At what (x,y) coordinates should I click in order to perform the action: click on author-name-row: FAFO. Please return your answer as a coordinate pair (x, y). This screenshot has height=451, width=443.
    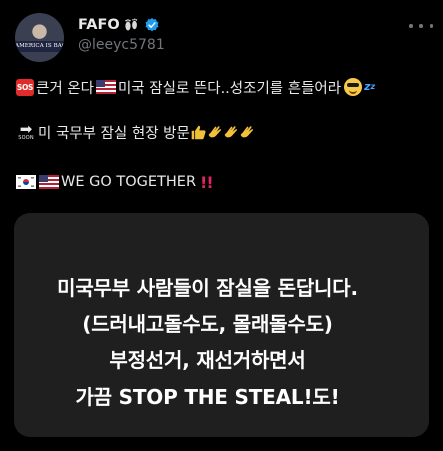
    Looking at the image, I should click on (119, 25).